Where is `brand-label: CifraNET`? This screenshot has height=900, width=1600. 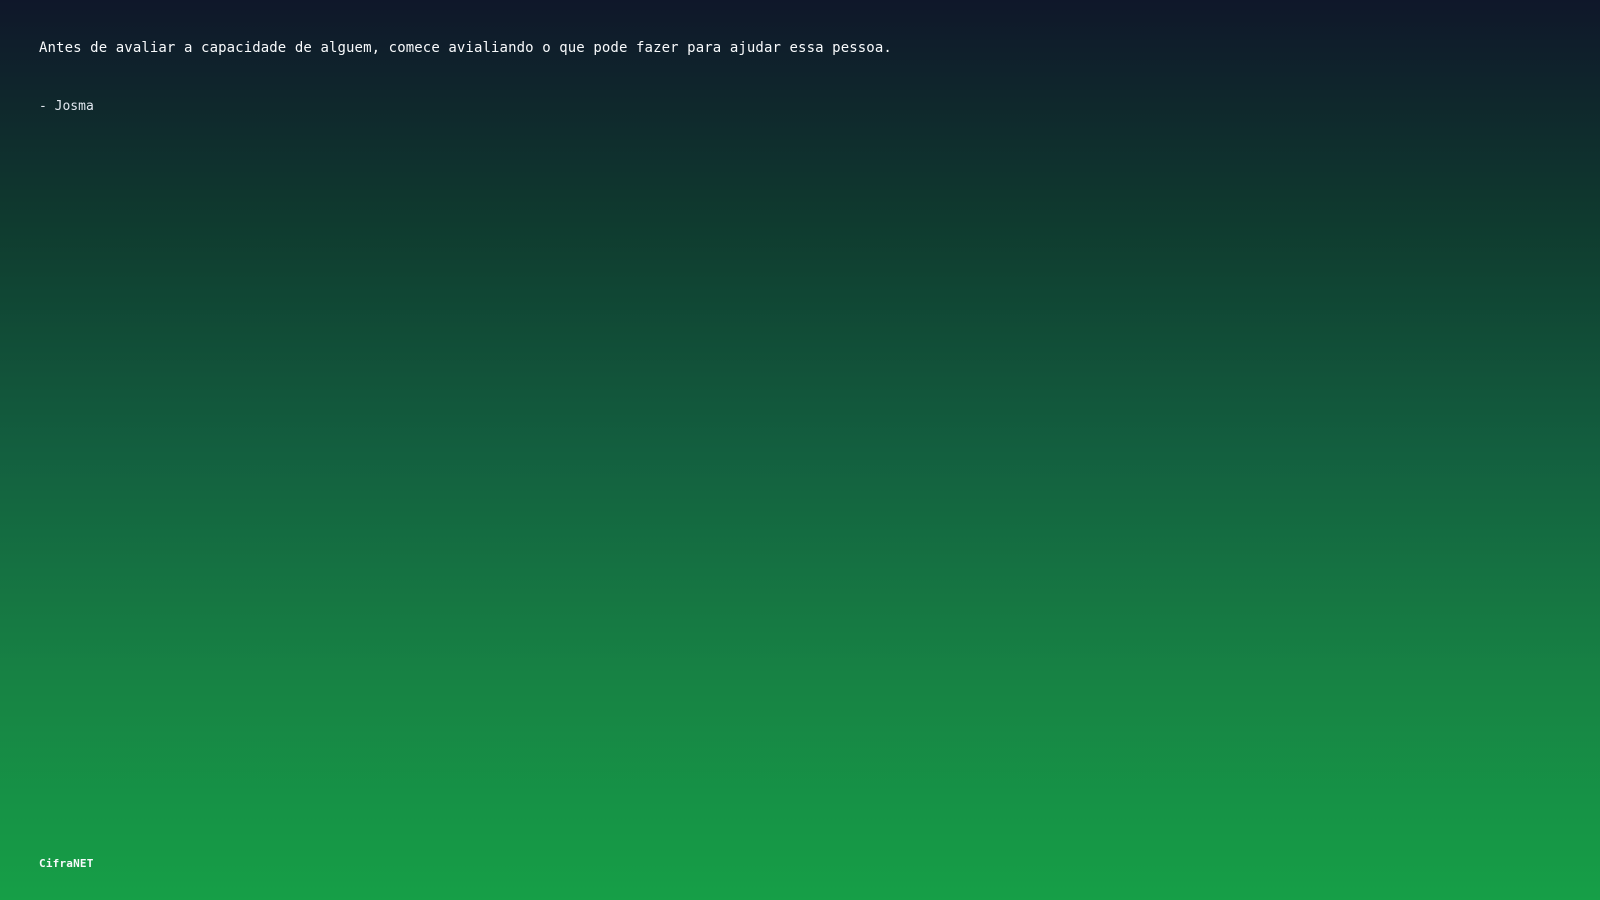
brand-label: CifraNET is located at coordinates (66, 863).